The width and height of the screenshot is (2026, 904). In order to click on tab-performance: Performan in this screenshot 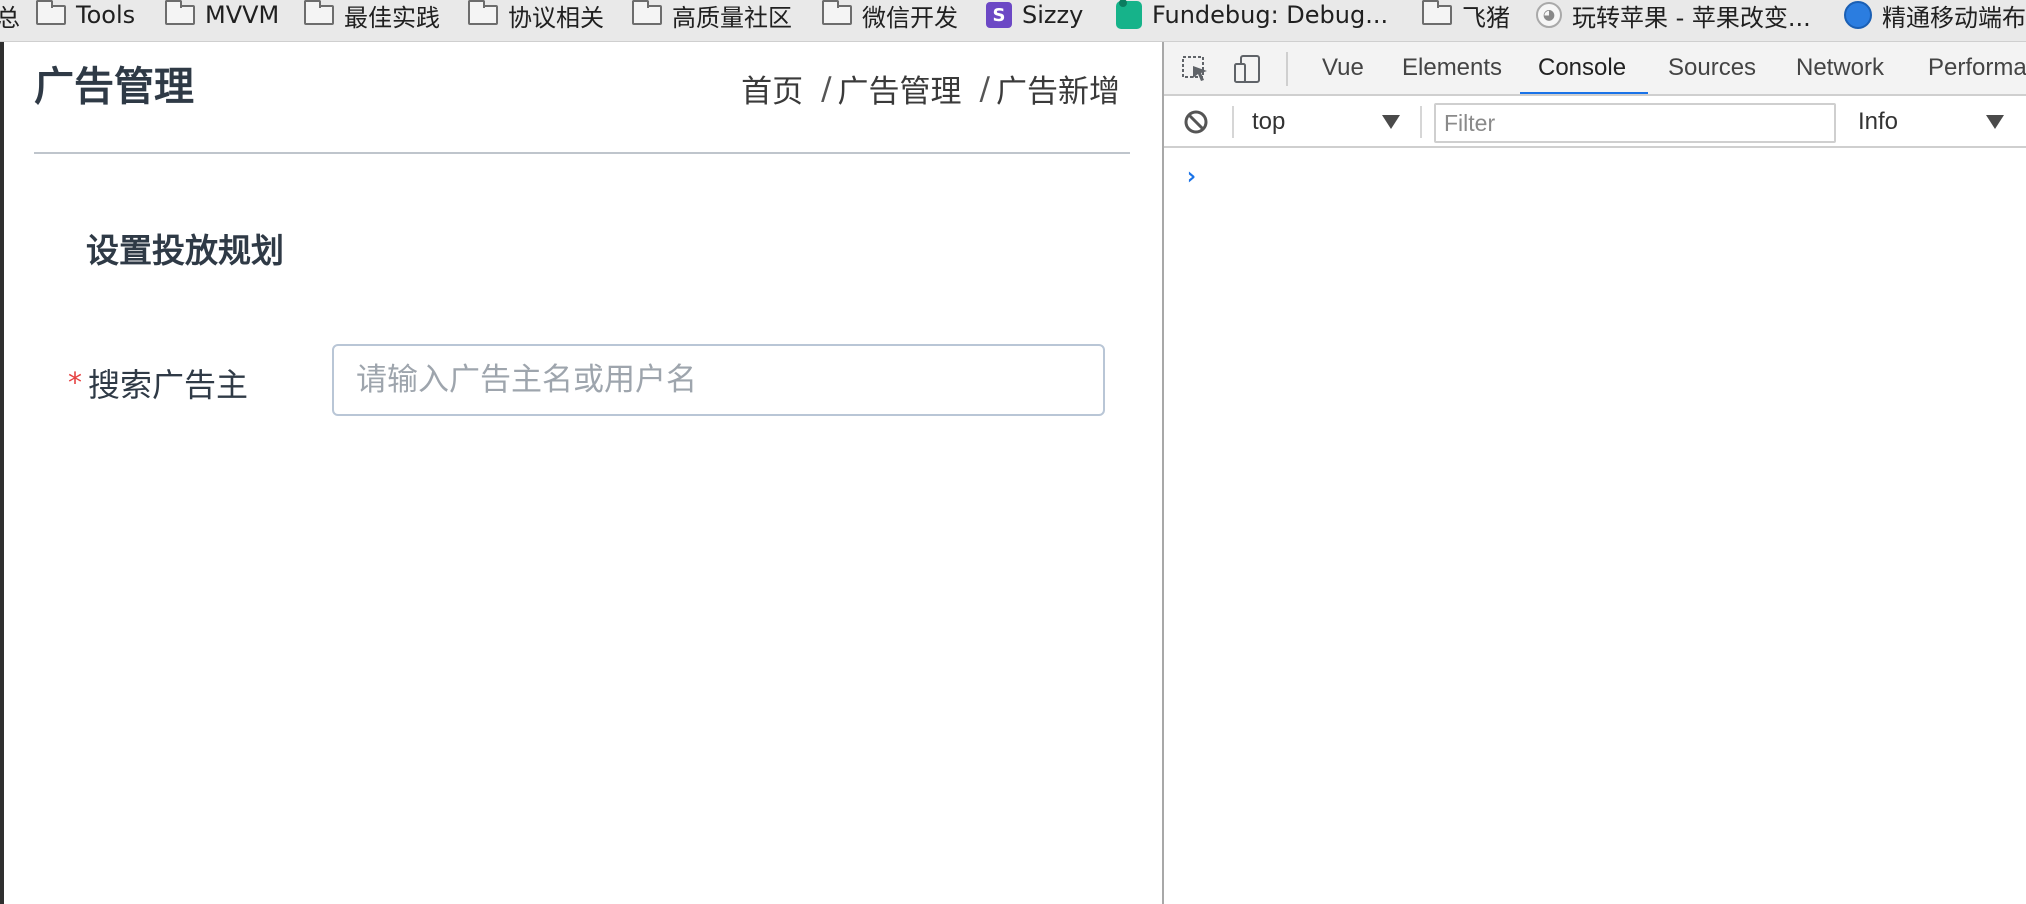, I will do `click(1977, 68)`.